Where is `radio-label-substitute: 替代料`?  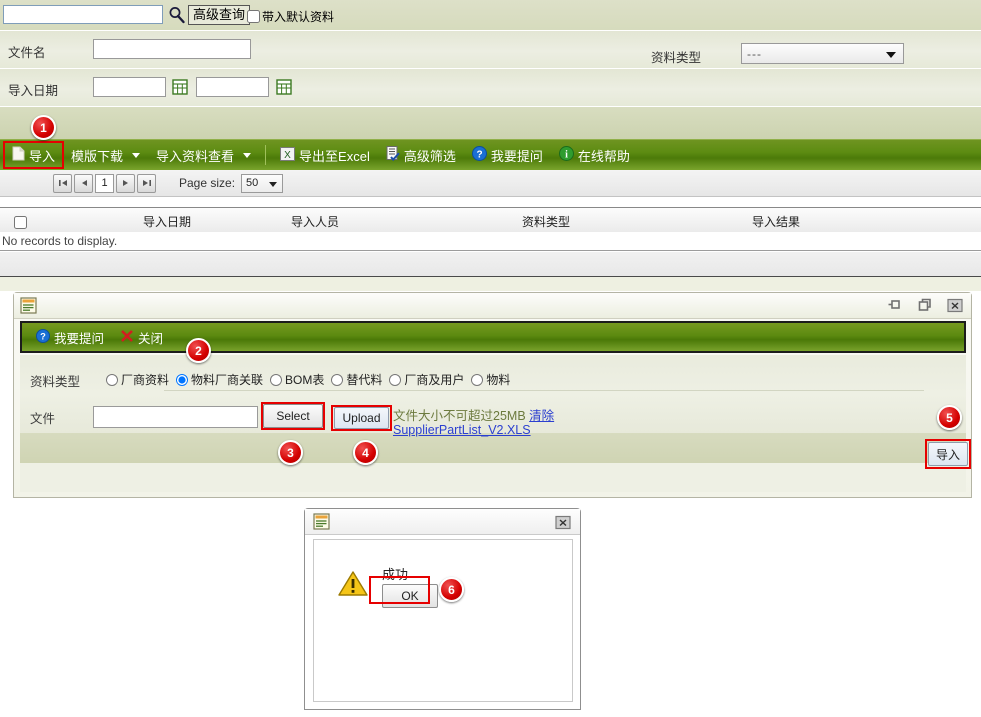 radio-label-substitute: 替代料 is located at coordinates (364, 380).